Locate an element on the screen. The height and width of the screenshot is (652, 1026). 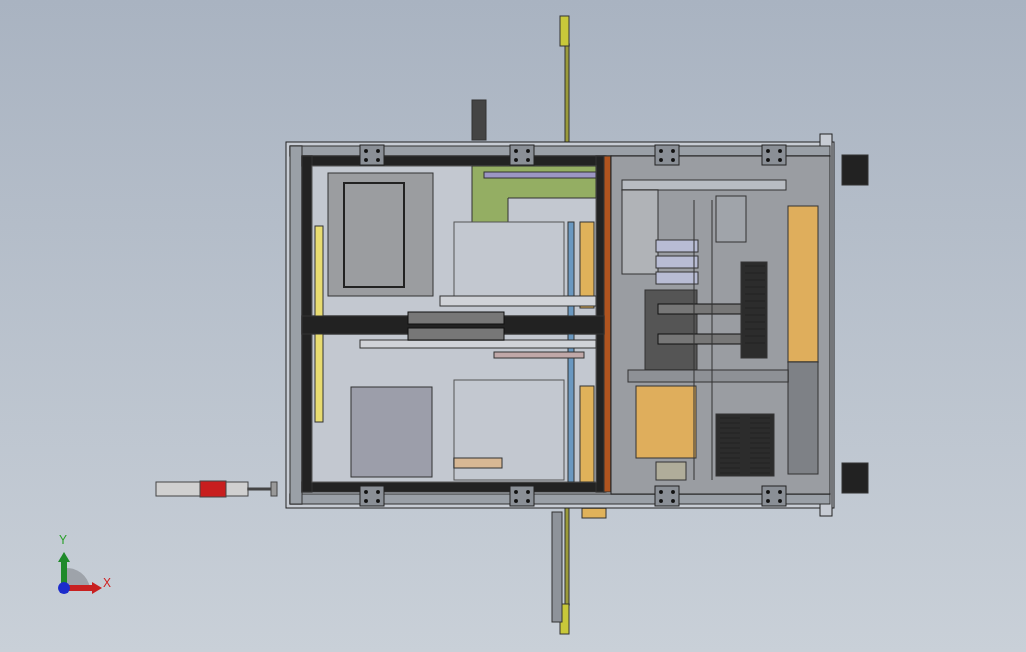
axis-triad-icon is located at coordinates (80, 573).